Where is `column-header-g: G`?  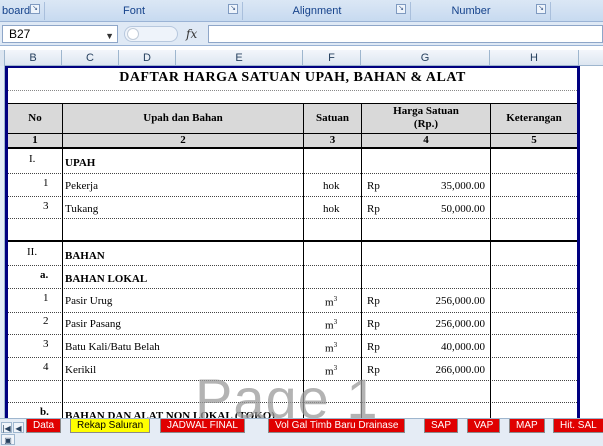
column-header-g: G is located at coordinates (425, 58).